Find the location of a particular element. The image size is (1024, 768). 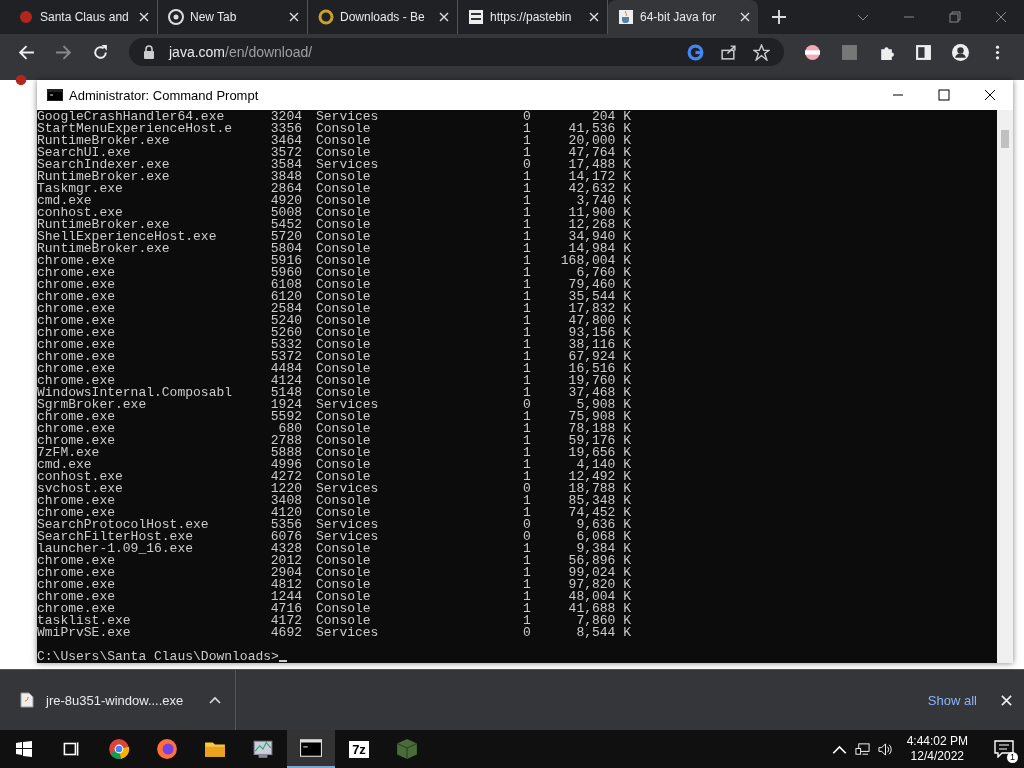

memory-usage: 14,984 K is located at coordinates (599, 249).